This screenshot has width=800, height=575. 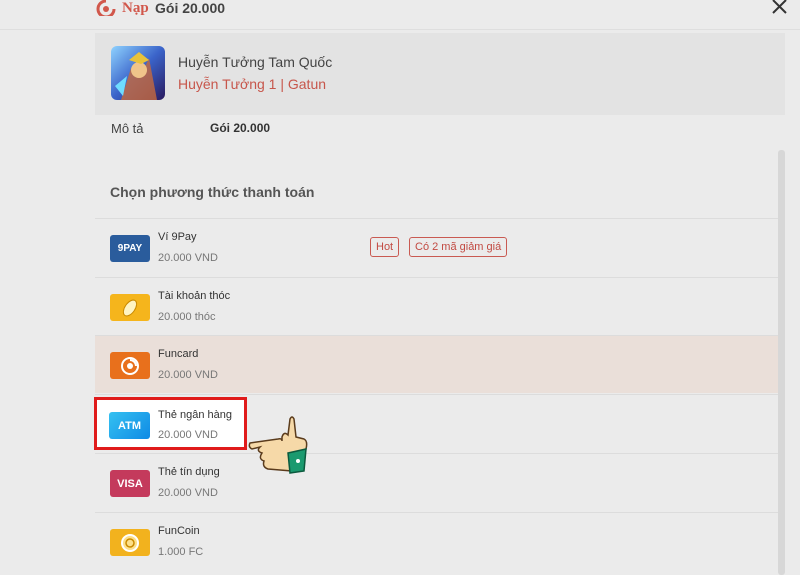 What do you see at coordinates (458, 247) in the screenshot?
I see `discount-badge: Có 2 mã giảm giá` at bounding box center [458, 247].